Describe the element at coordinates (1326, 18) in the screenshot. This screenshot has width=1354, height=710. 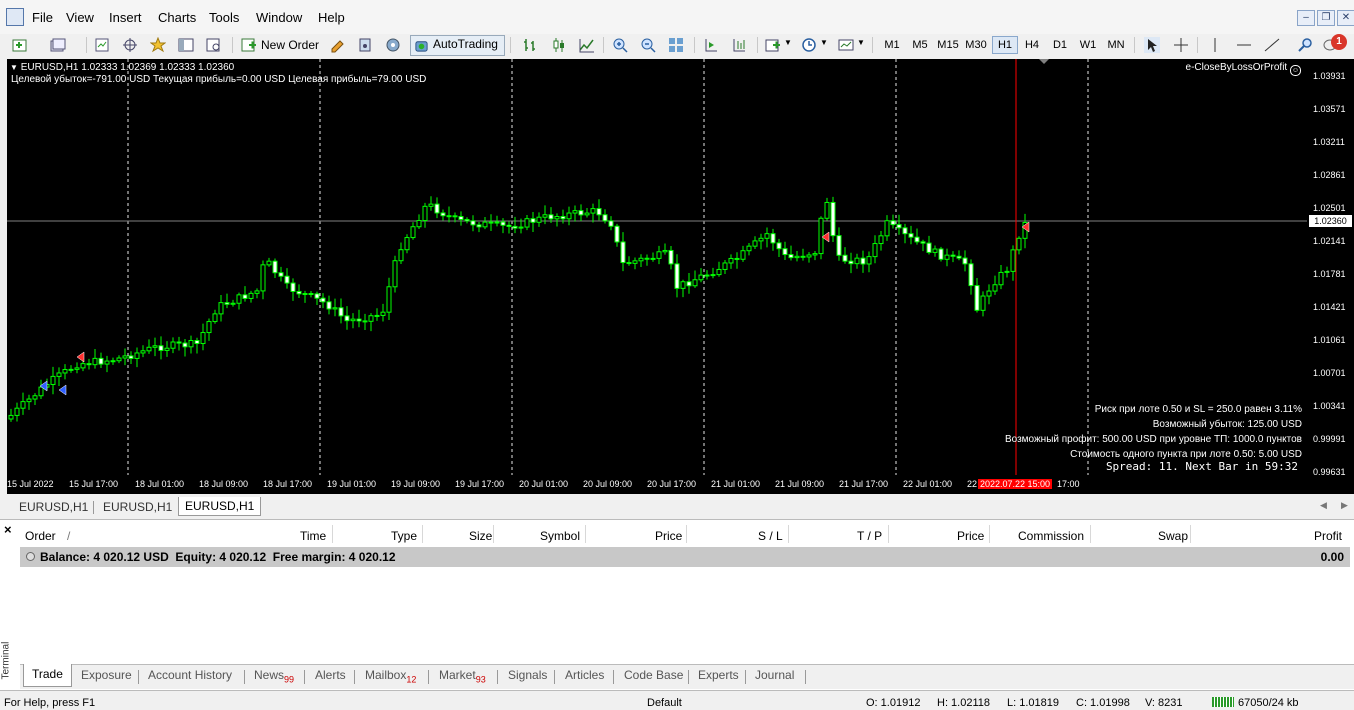
I see `restore-icon: ❐` at that location.